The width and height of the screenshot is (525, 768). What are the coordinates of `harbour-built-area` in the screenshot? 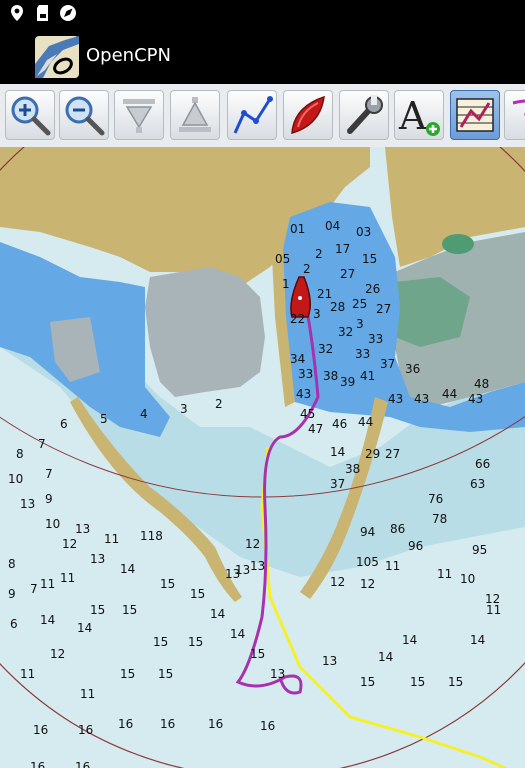 It's located at (205, 332).